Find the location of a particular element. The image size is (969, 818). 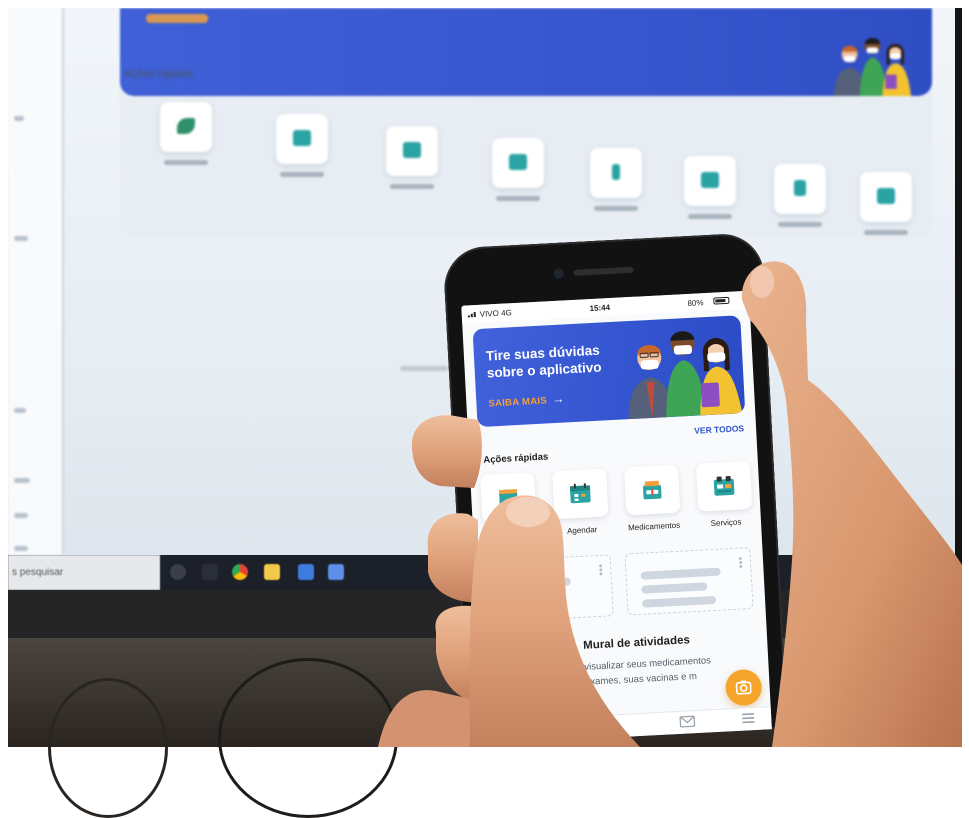

see-all-link: VER TODOS is located at coordinates (719, 429).